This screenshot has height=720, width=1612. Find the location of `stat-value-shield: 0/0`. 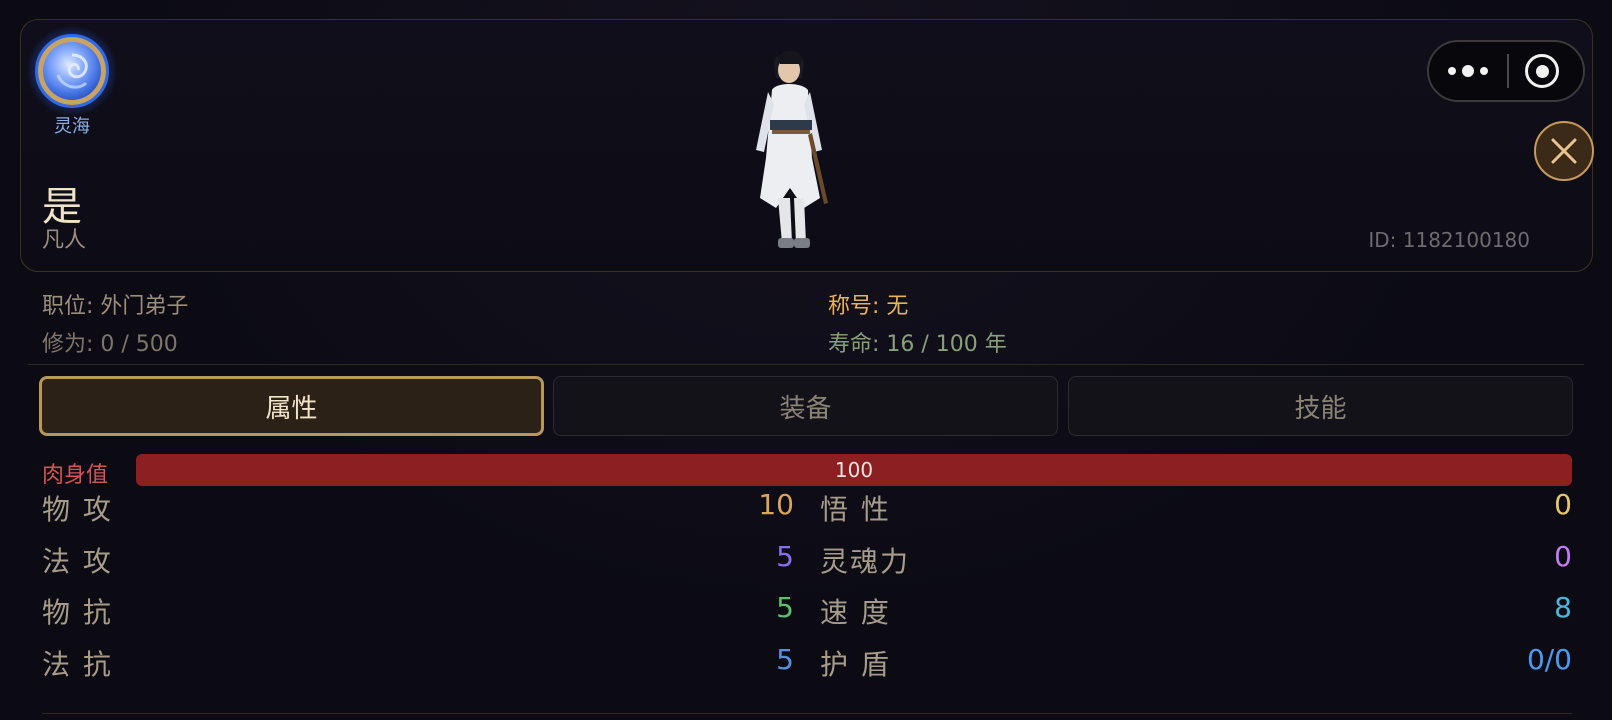

stat-value-shield: 0/0 is located at coordinates (1549, 659).